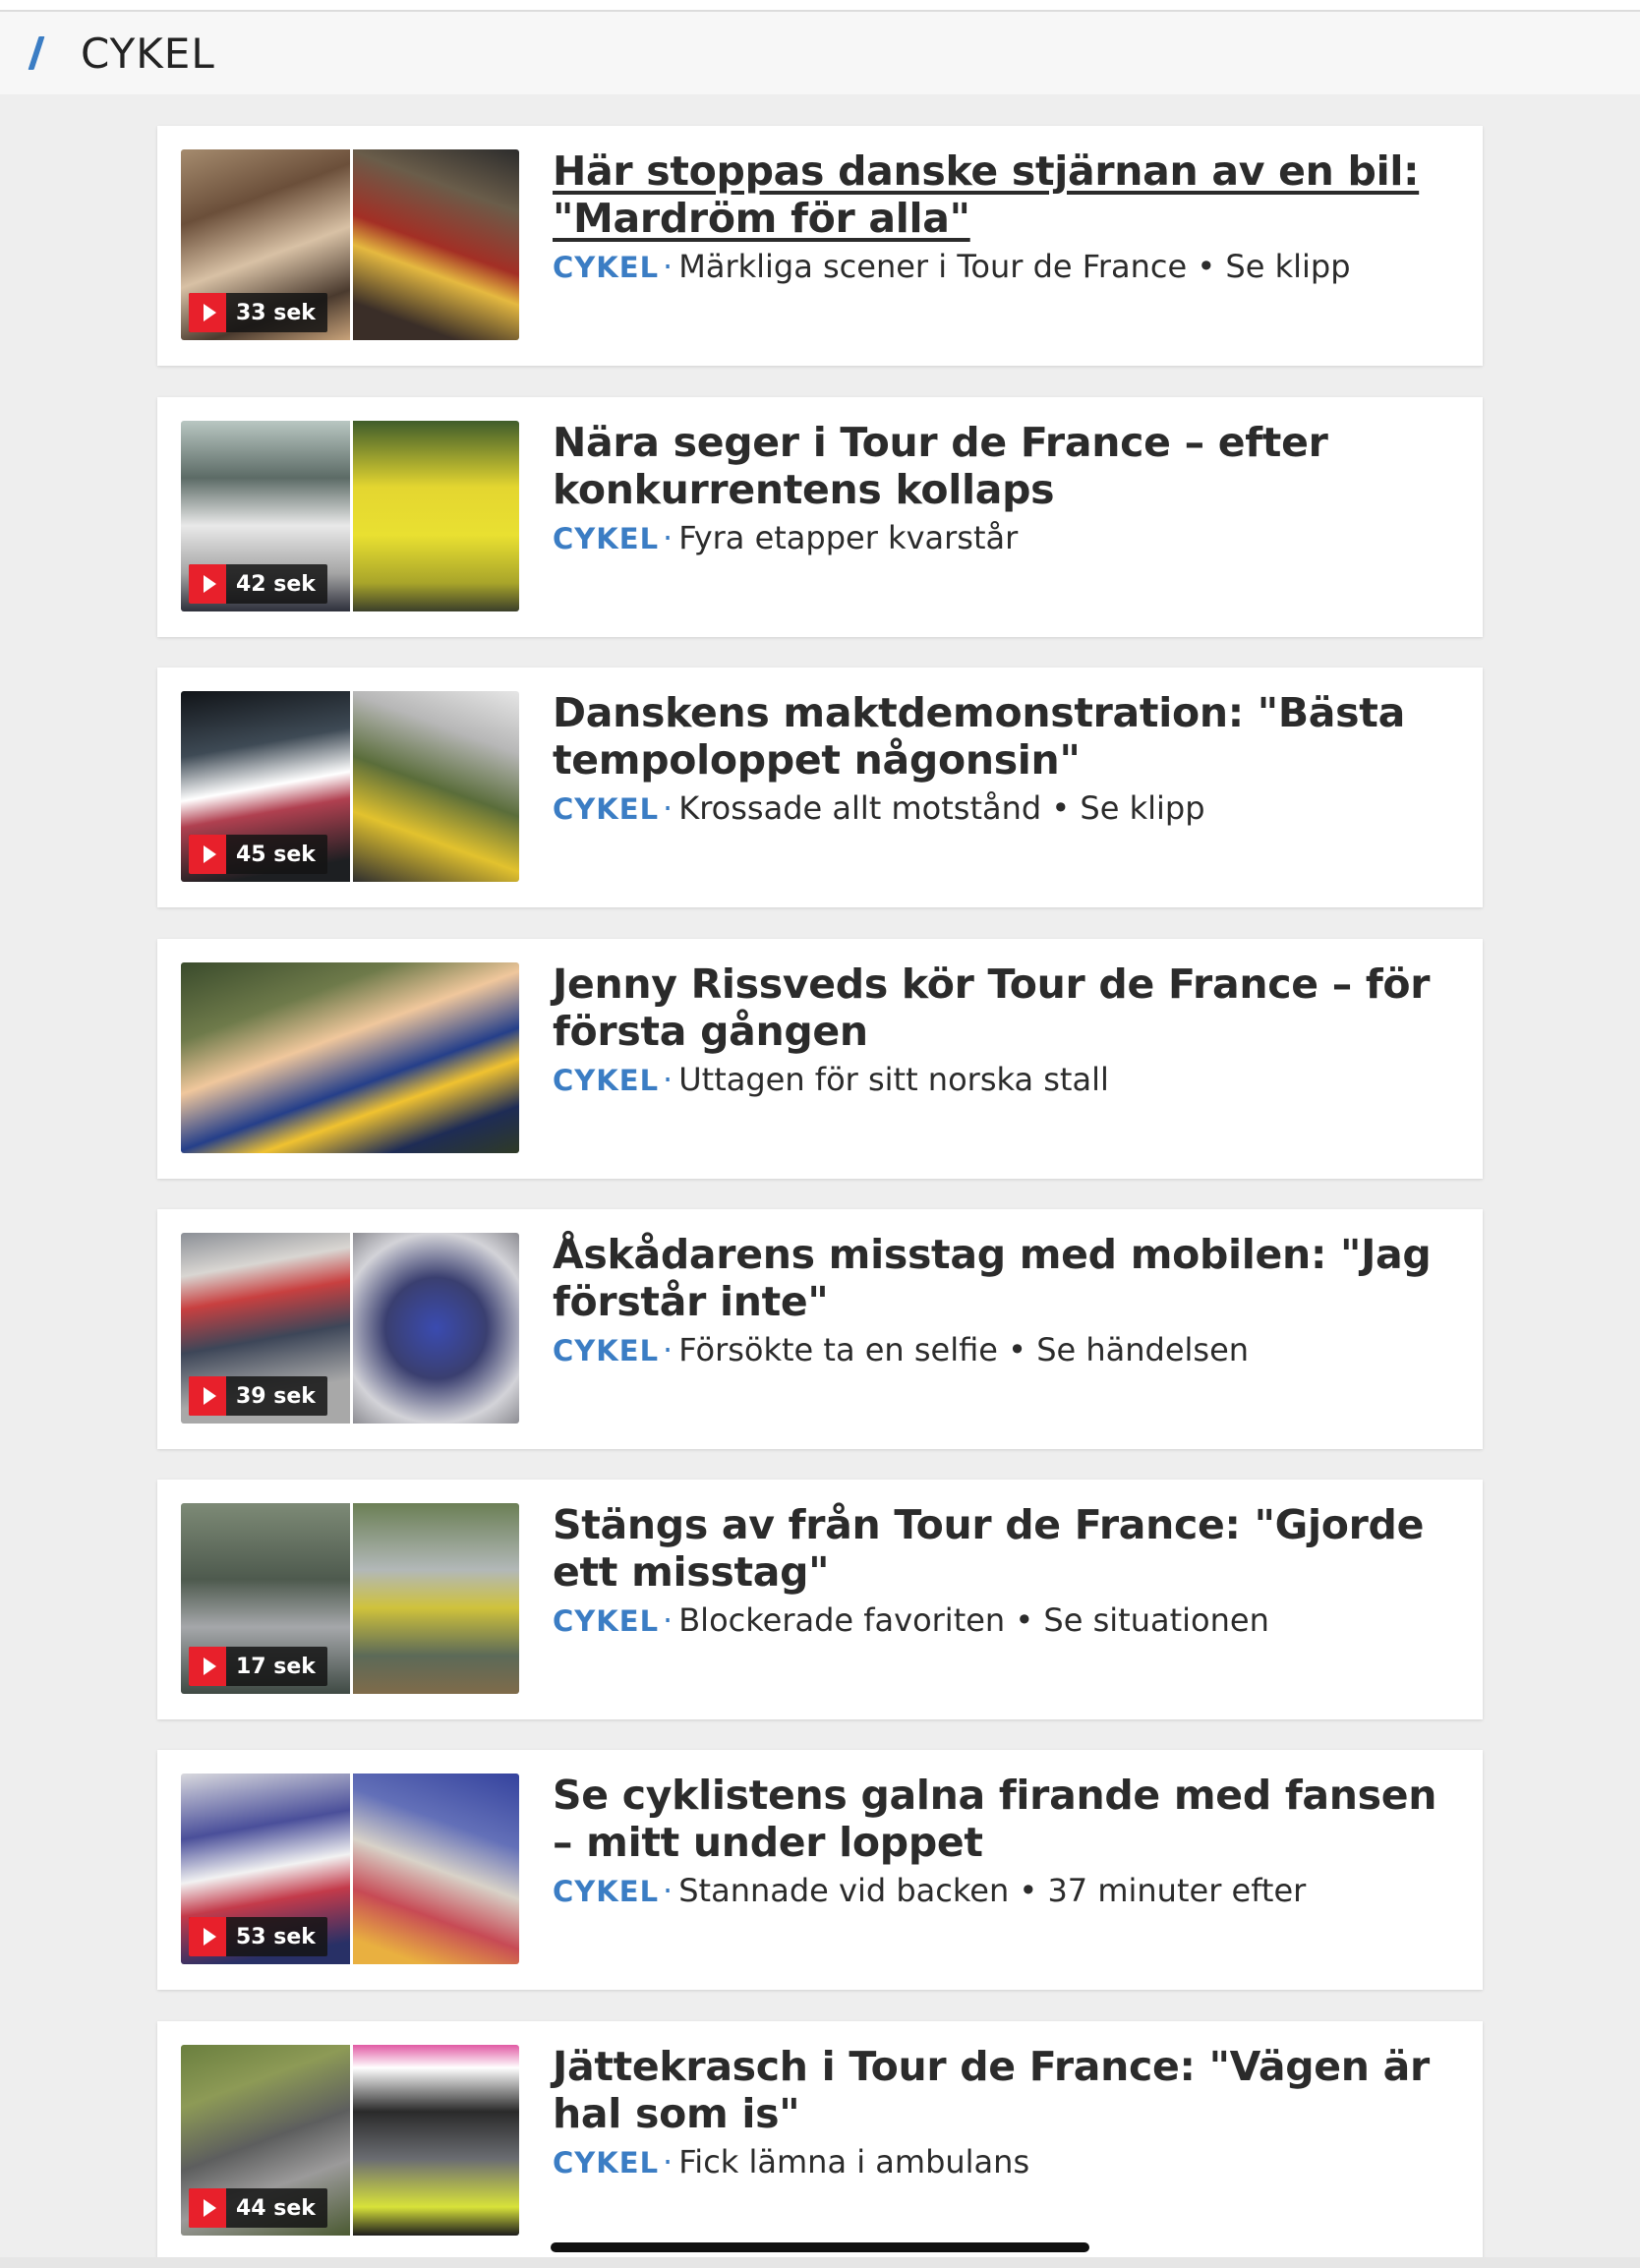 The height and width of the screenshot is (2268, 1640). I want to click on video-thumbnail: 44 sek, so click(350, 2140).